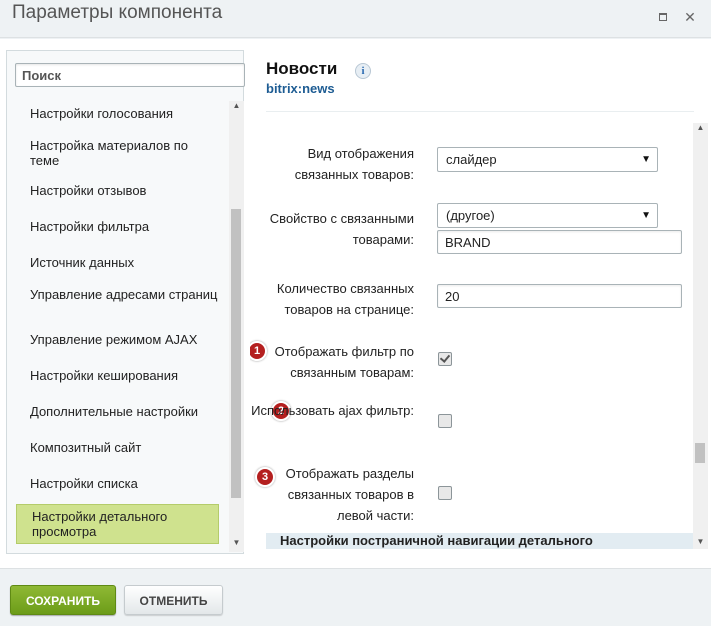  What do you see at coordinates (355, 19) in the screenshot?
I see `dialog-titlebar: Параметры компонента ✕` at bounding box center [355, 19].